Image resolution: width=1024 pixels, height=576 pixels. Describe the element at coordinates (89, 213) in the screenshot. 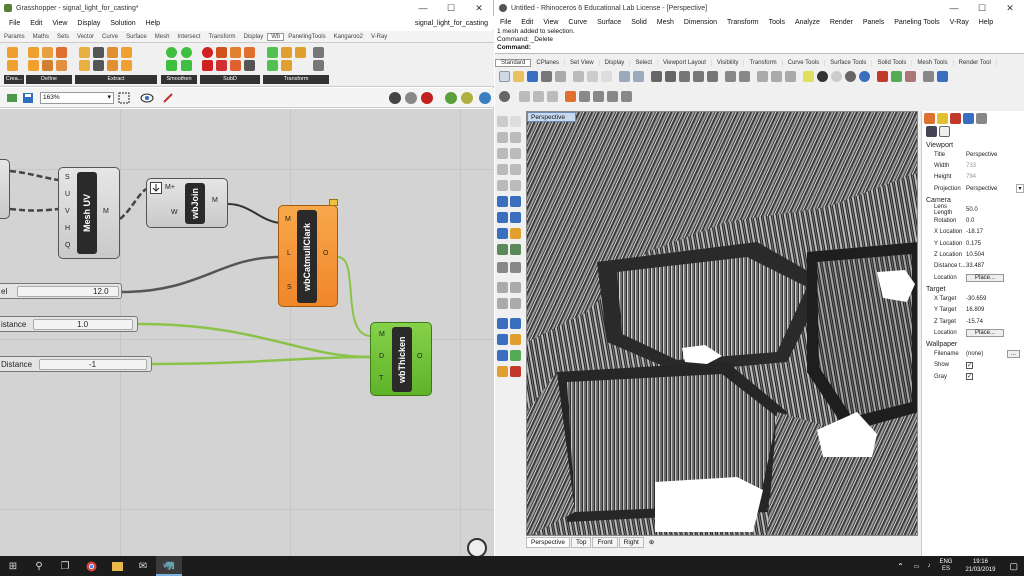

I see `mesh-uv-component: S U V H Q Mesh UV M` at that location.